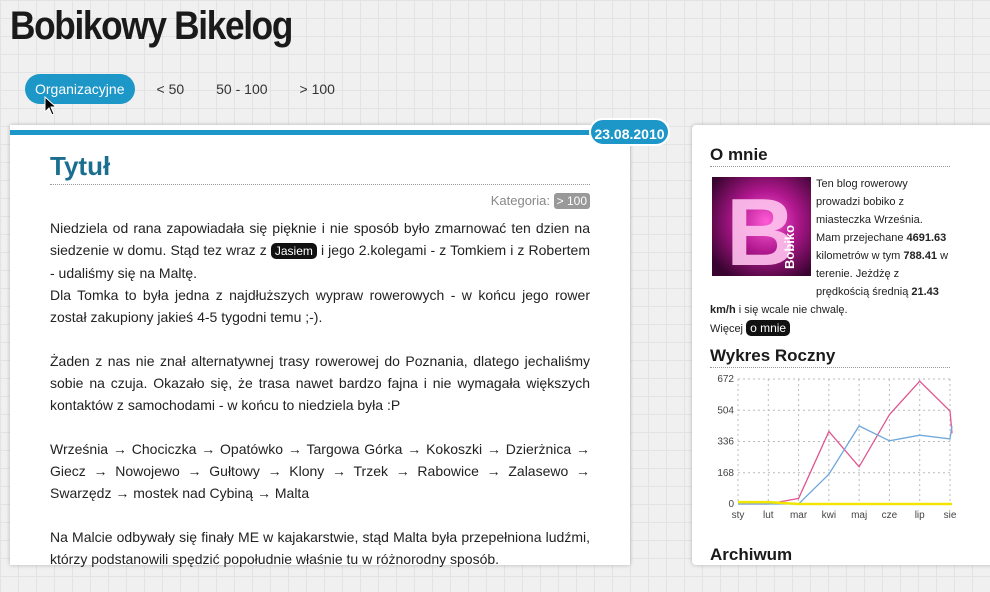 This screenshot has width=990, height=592. What do you see at coordinates (317, 89) in the screenshot?
I see `nav-item-over-100: > 100` at bounding box center [317, 89].